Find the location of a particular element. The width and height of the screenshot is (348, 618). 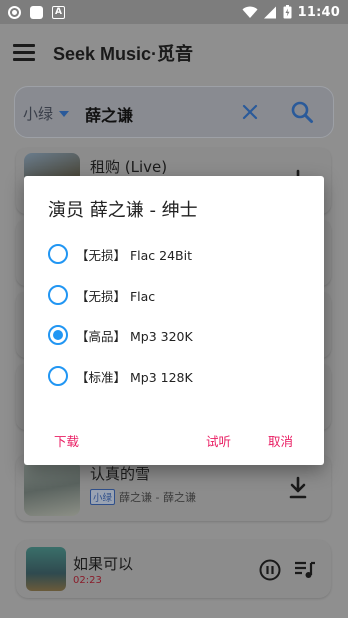

player-time: 02:23 is located at coordinates (87, 580).